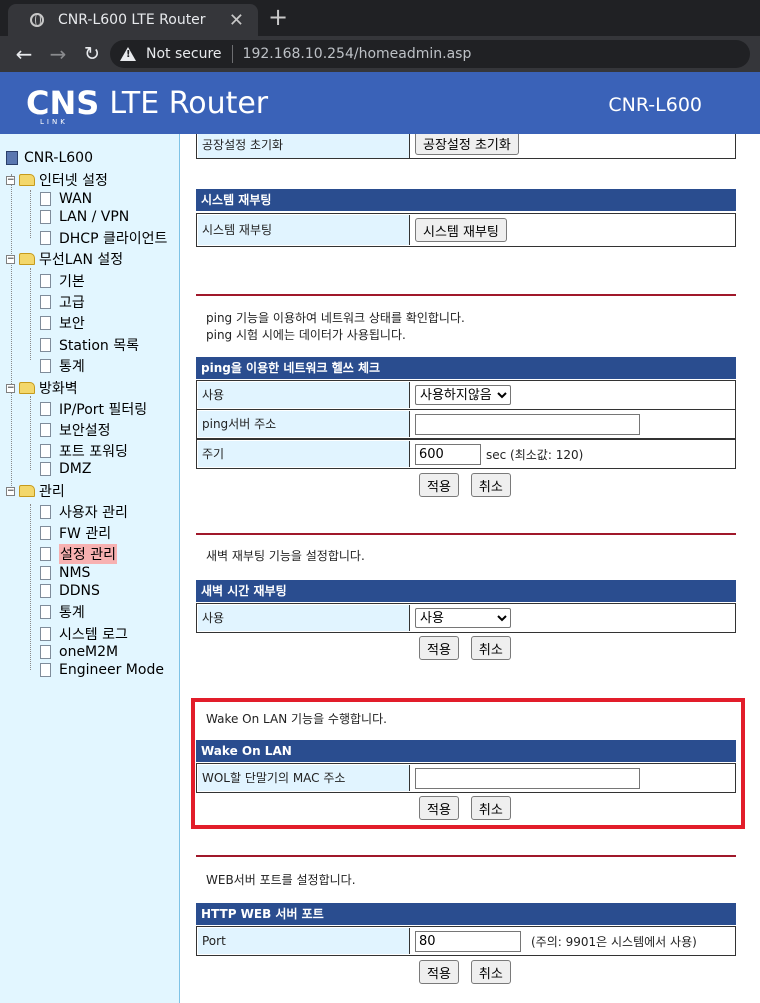 The width and height of the screenshot is (760, 1003). What do you see at coordinates (88, 652) in the screenshot?
I see `sidebar-item-label: oneM2M` at bounding box center [88, 652].